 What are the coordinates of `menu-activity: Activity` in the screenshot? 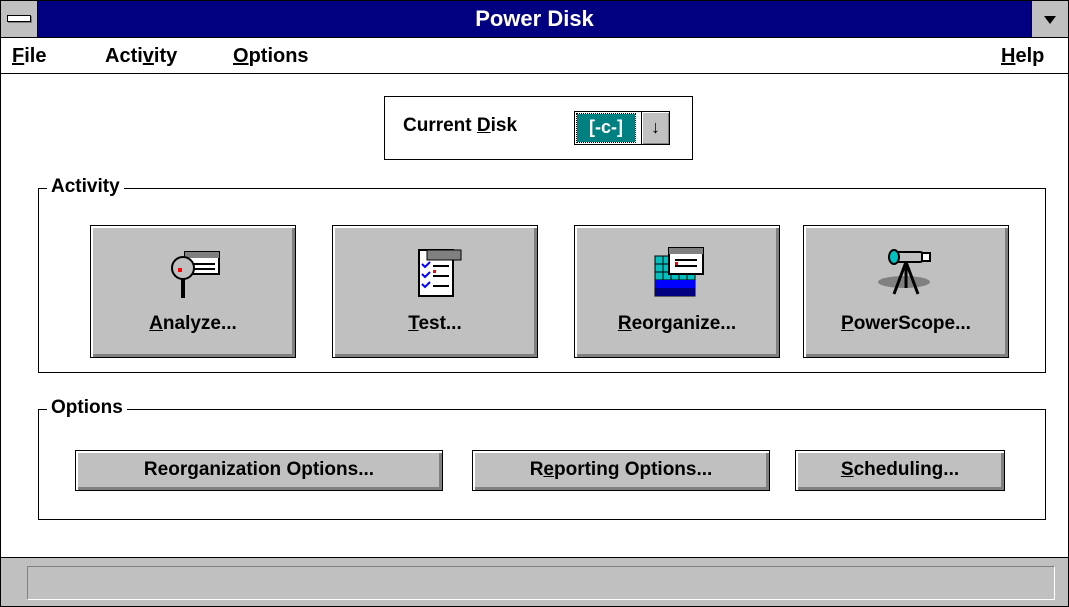 It's located at (141, 56).